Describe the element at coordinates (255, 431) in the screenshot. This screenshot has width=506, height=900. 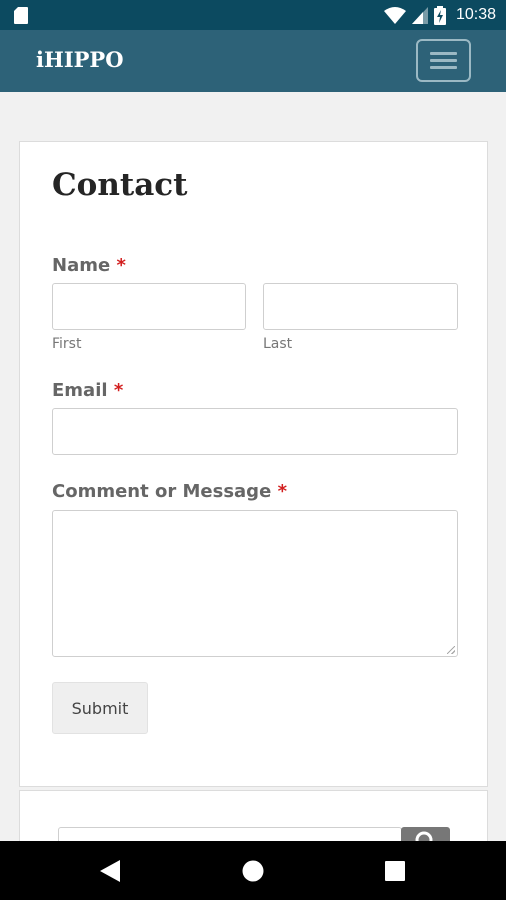
I see `email-input` at that location.